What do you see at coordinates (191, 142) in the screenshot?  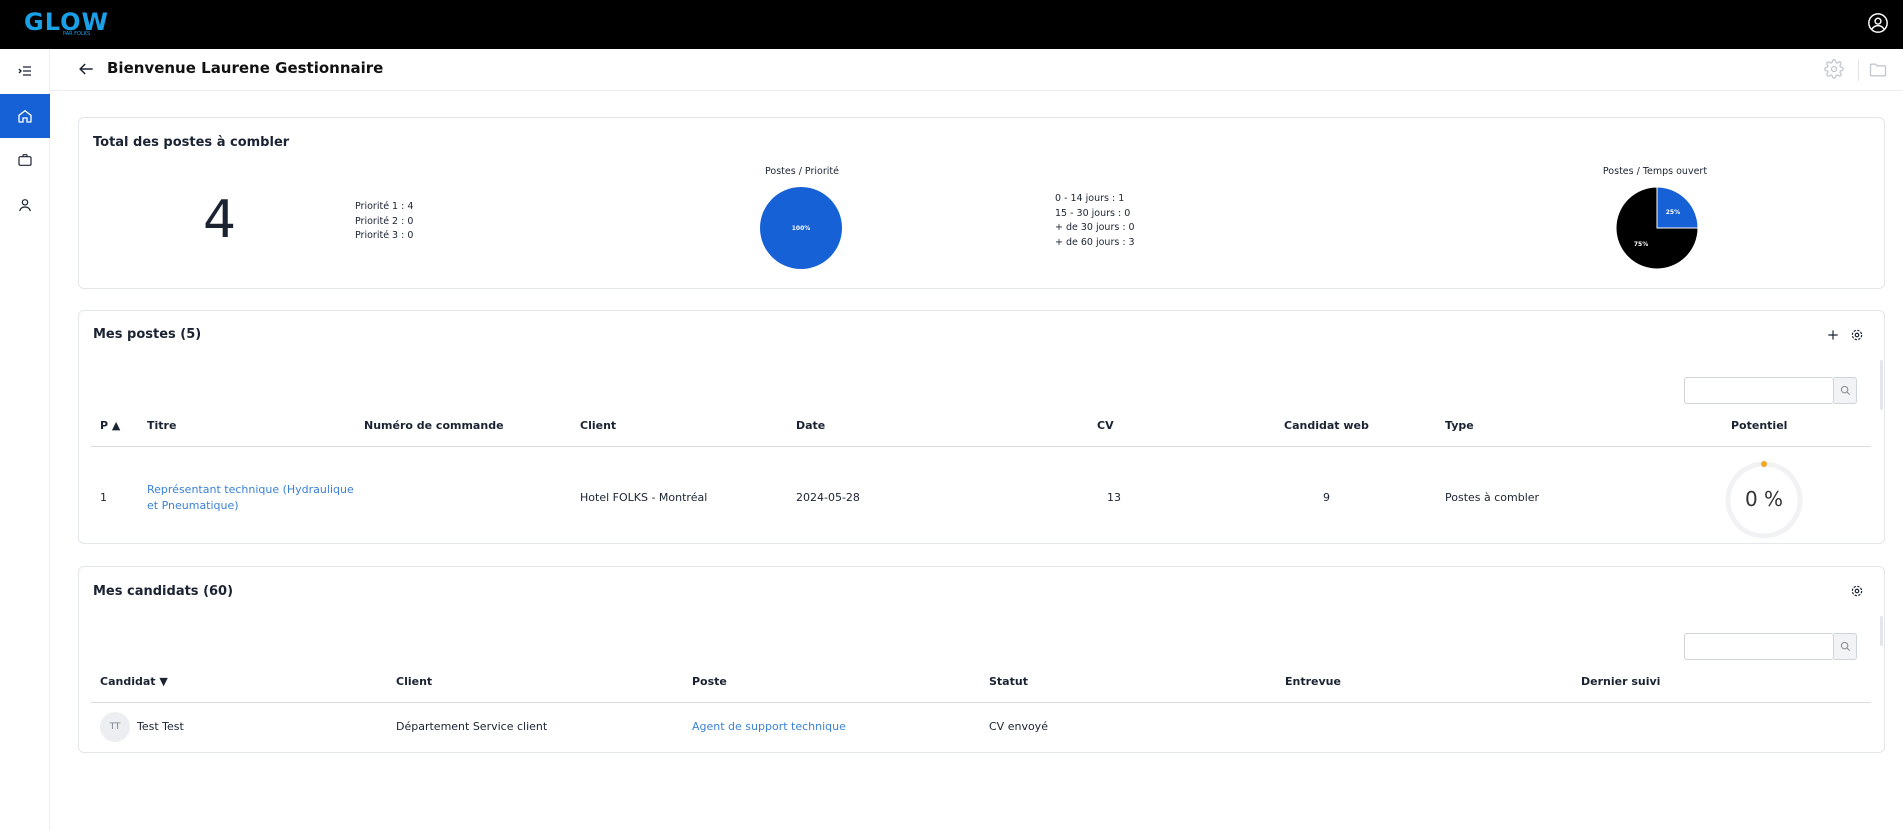 I see `summary-title: Total des postes à combler` at bounding box center [191, 142].